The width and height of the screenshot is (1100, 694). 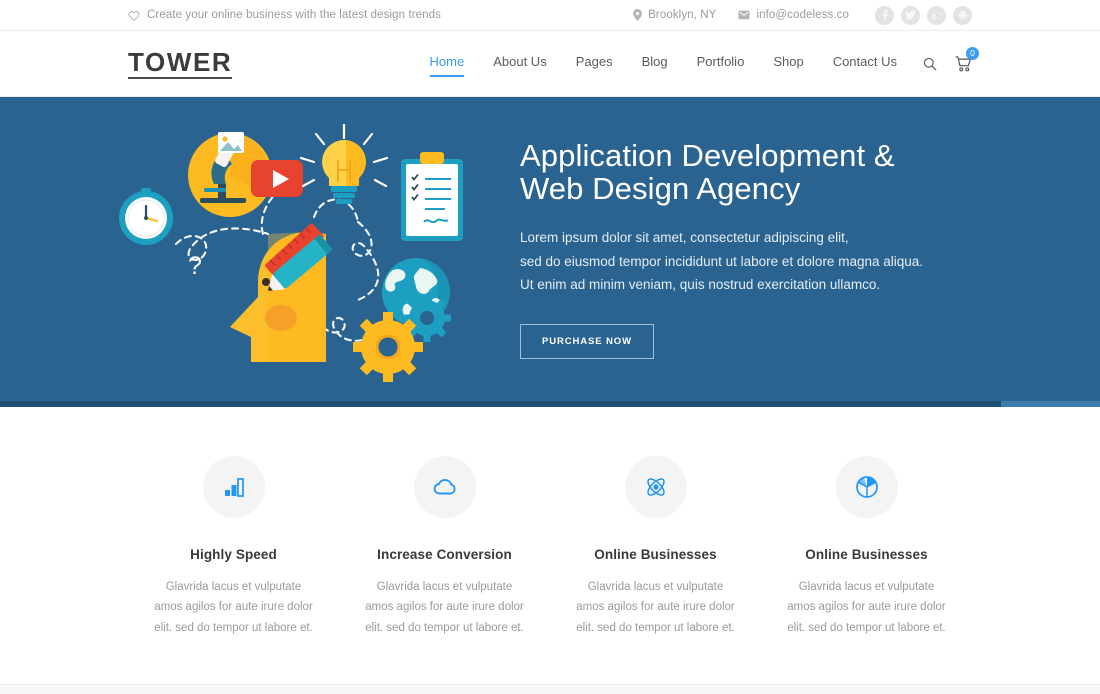 I want to click on atom-icon, so click(x=656, y=487).